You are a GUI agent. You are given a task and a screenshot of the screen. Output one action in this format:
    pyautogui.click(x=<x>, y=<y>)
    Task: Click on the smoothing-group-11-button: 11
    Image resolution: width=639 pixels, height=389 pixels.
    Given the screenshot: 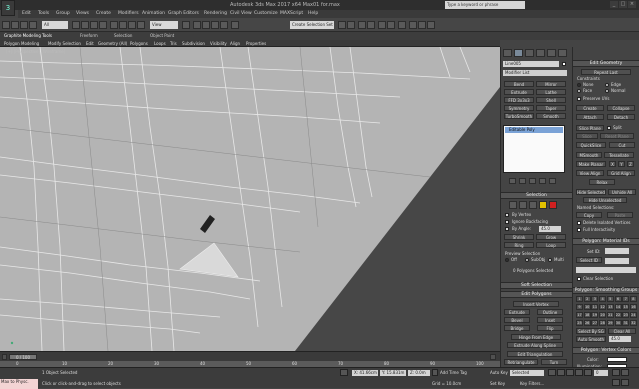 What is the action you would take?
    pyautogui.click(x=595, y=307)
    